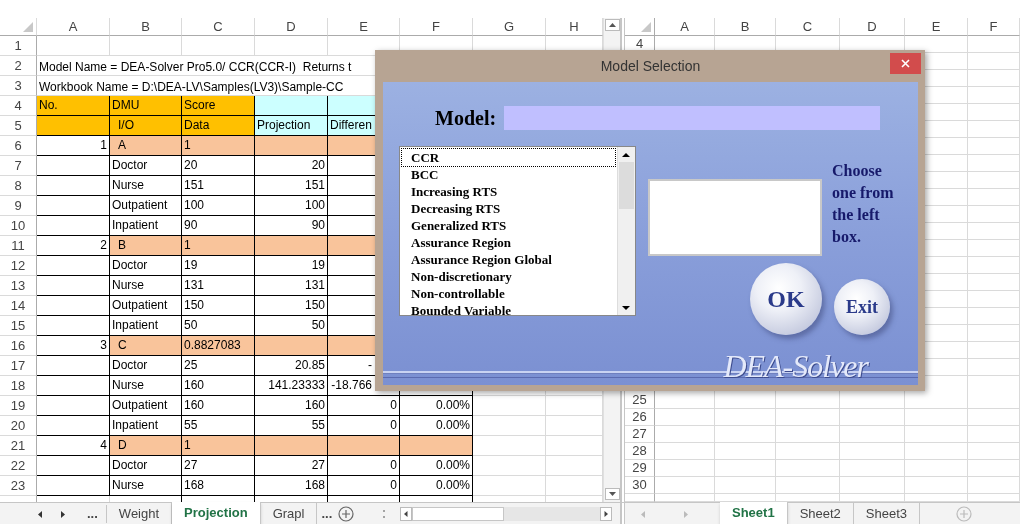 This screenshot has height=524, width=1020. I want to click on table-cell: Doctor, so click(146, 366).